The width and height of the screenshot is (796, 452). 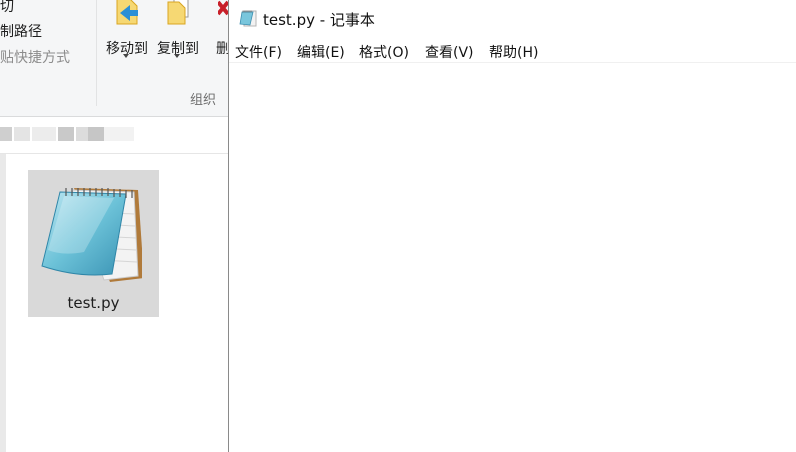 I want to click on nav-pane-edge, so click(x=3, y=303).